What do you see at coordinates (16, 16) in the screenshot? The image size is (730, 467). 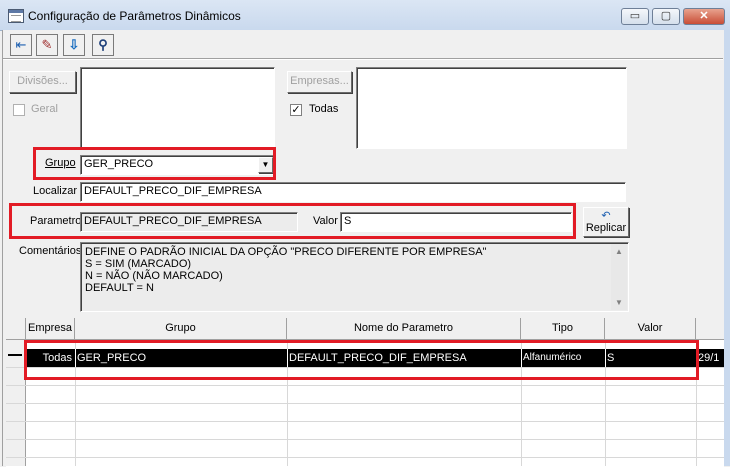 I see `table-icon` at bounding box center [16, 16].